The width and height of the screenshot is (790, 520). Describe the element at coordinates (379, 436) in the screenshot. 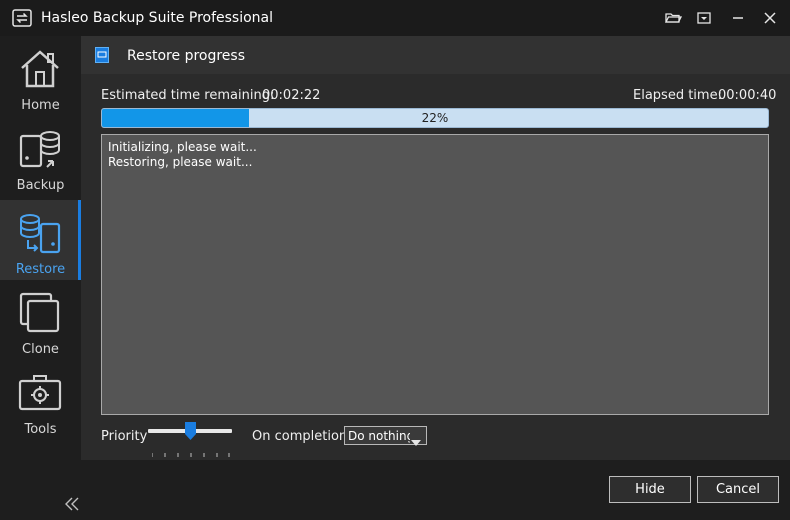

I see `completion-value: Do nothing` at that location.